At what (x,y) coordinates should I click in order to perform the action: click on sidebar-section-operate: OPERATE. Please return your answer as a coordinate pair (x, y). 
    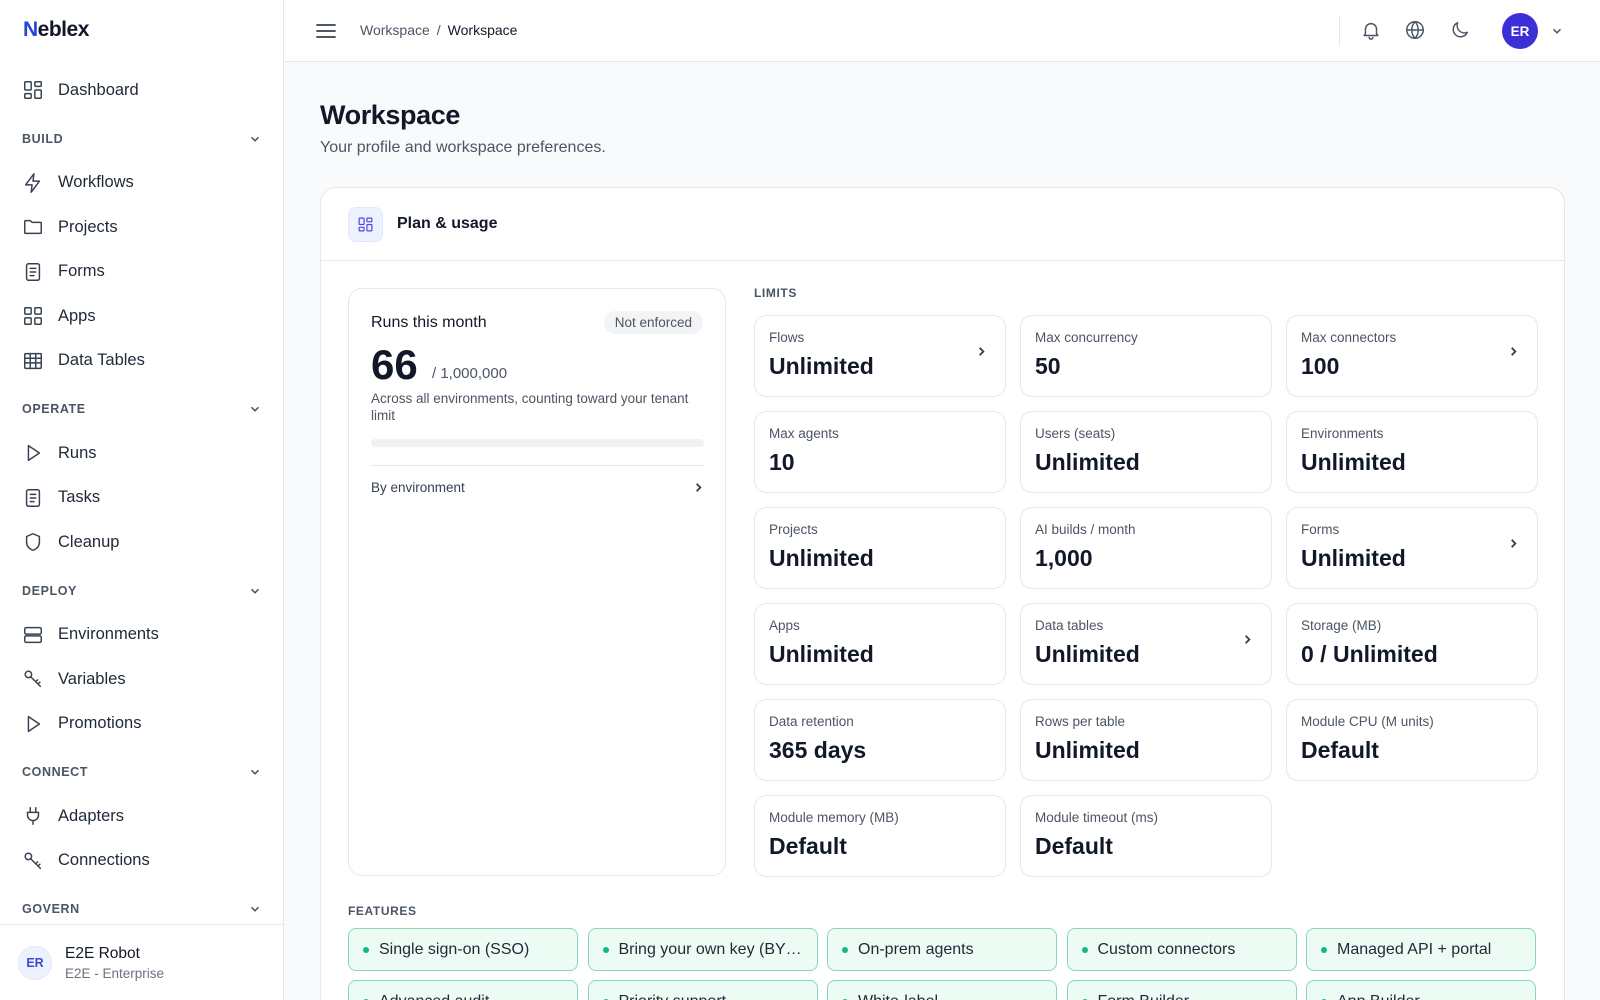
    Looking at the image, I should click on (141, 409).